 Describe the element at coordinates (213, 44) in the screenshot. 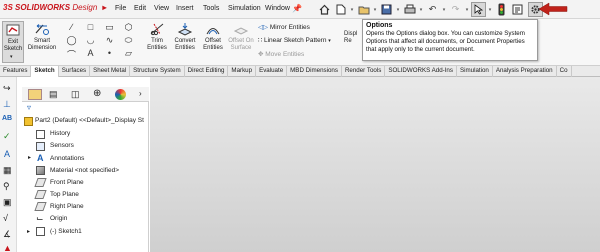

I see `offset-entities-label: Offset Entities` at that location.